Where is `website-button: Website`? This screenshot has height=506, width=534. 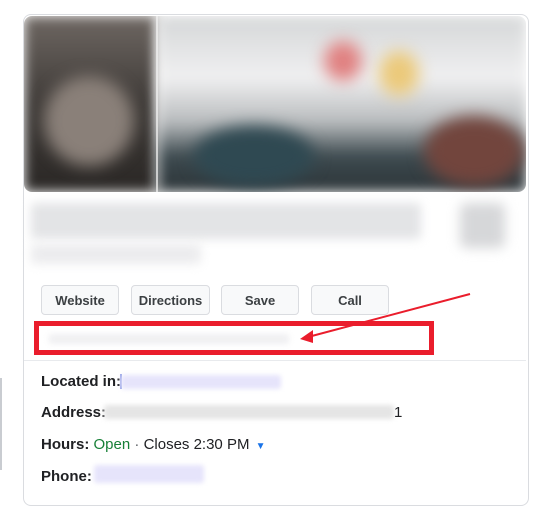 website-button: Website is located at coordinates (80, 300).